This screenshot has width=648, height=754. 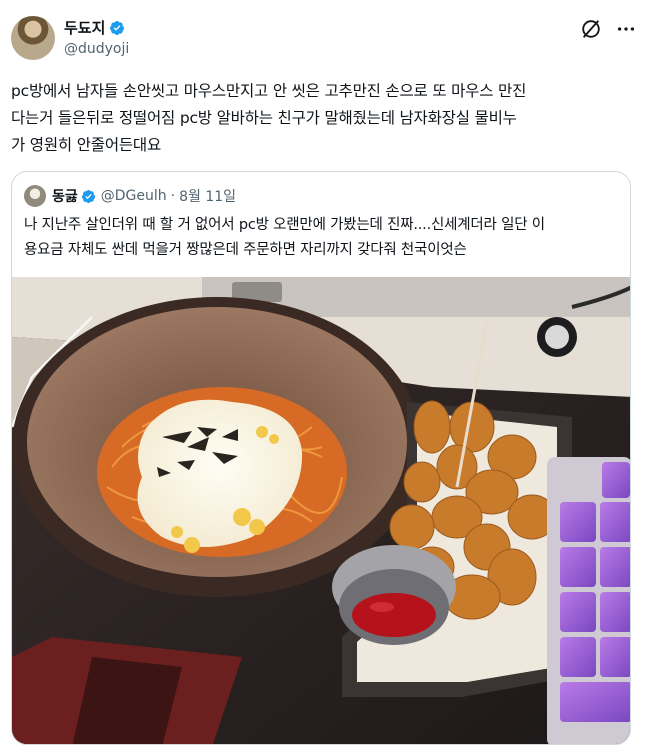 What do you see at coordinates (33, 38) in the screenshot?
I see `avatar` at bounding box center [33, 38].